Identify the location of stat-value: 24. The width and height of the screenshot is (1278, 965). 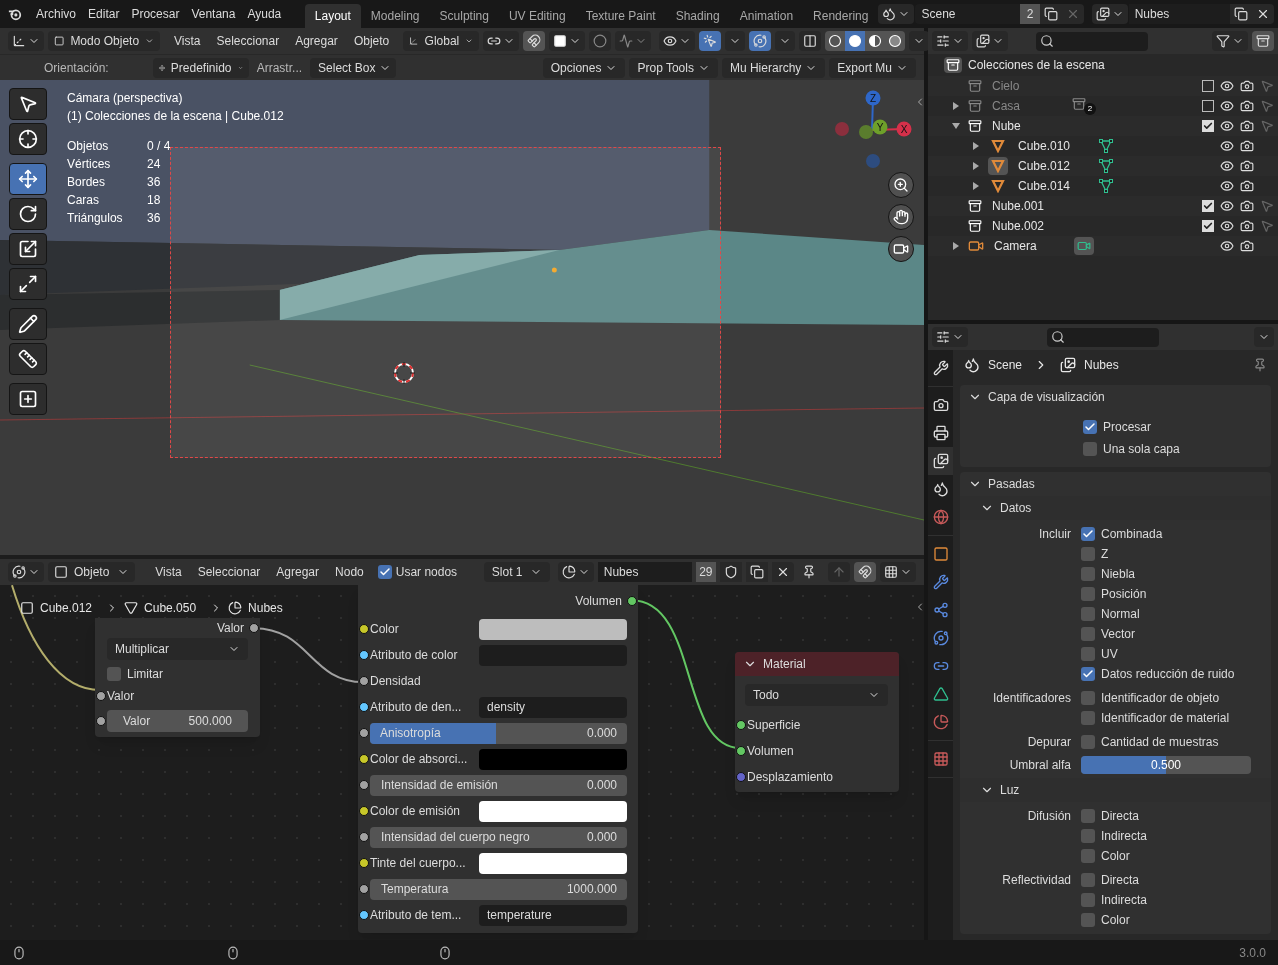
(154, 164).